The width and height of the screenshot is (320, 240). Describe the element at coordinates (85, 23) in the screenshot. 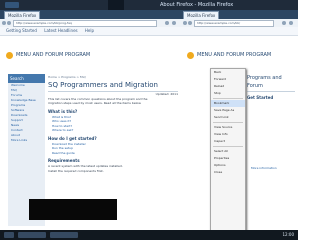

I see `address-bar: http://www.example.com/kb/prog-faq` at that location.